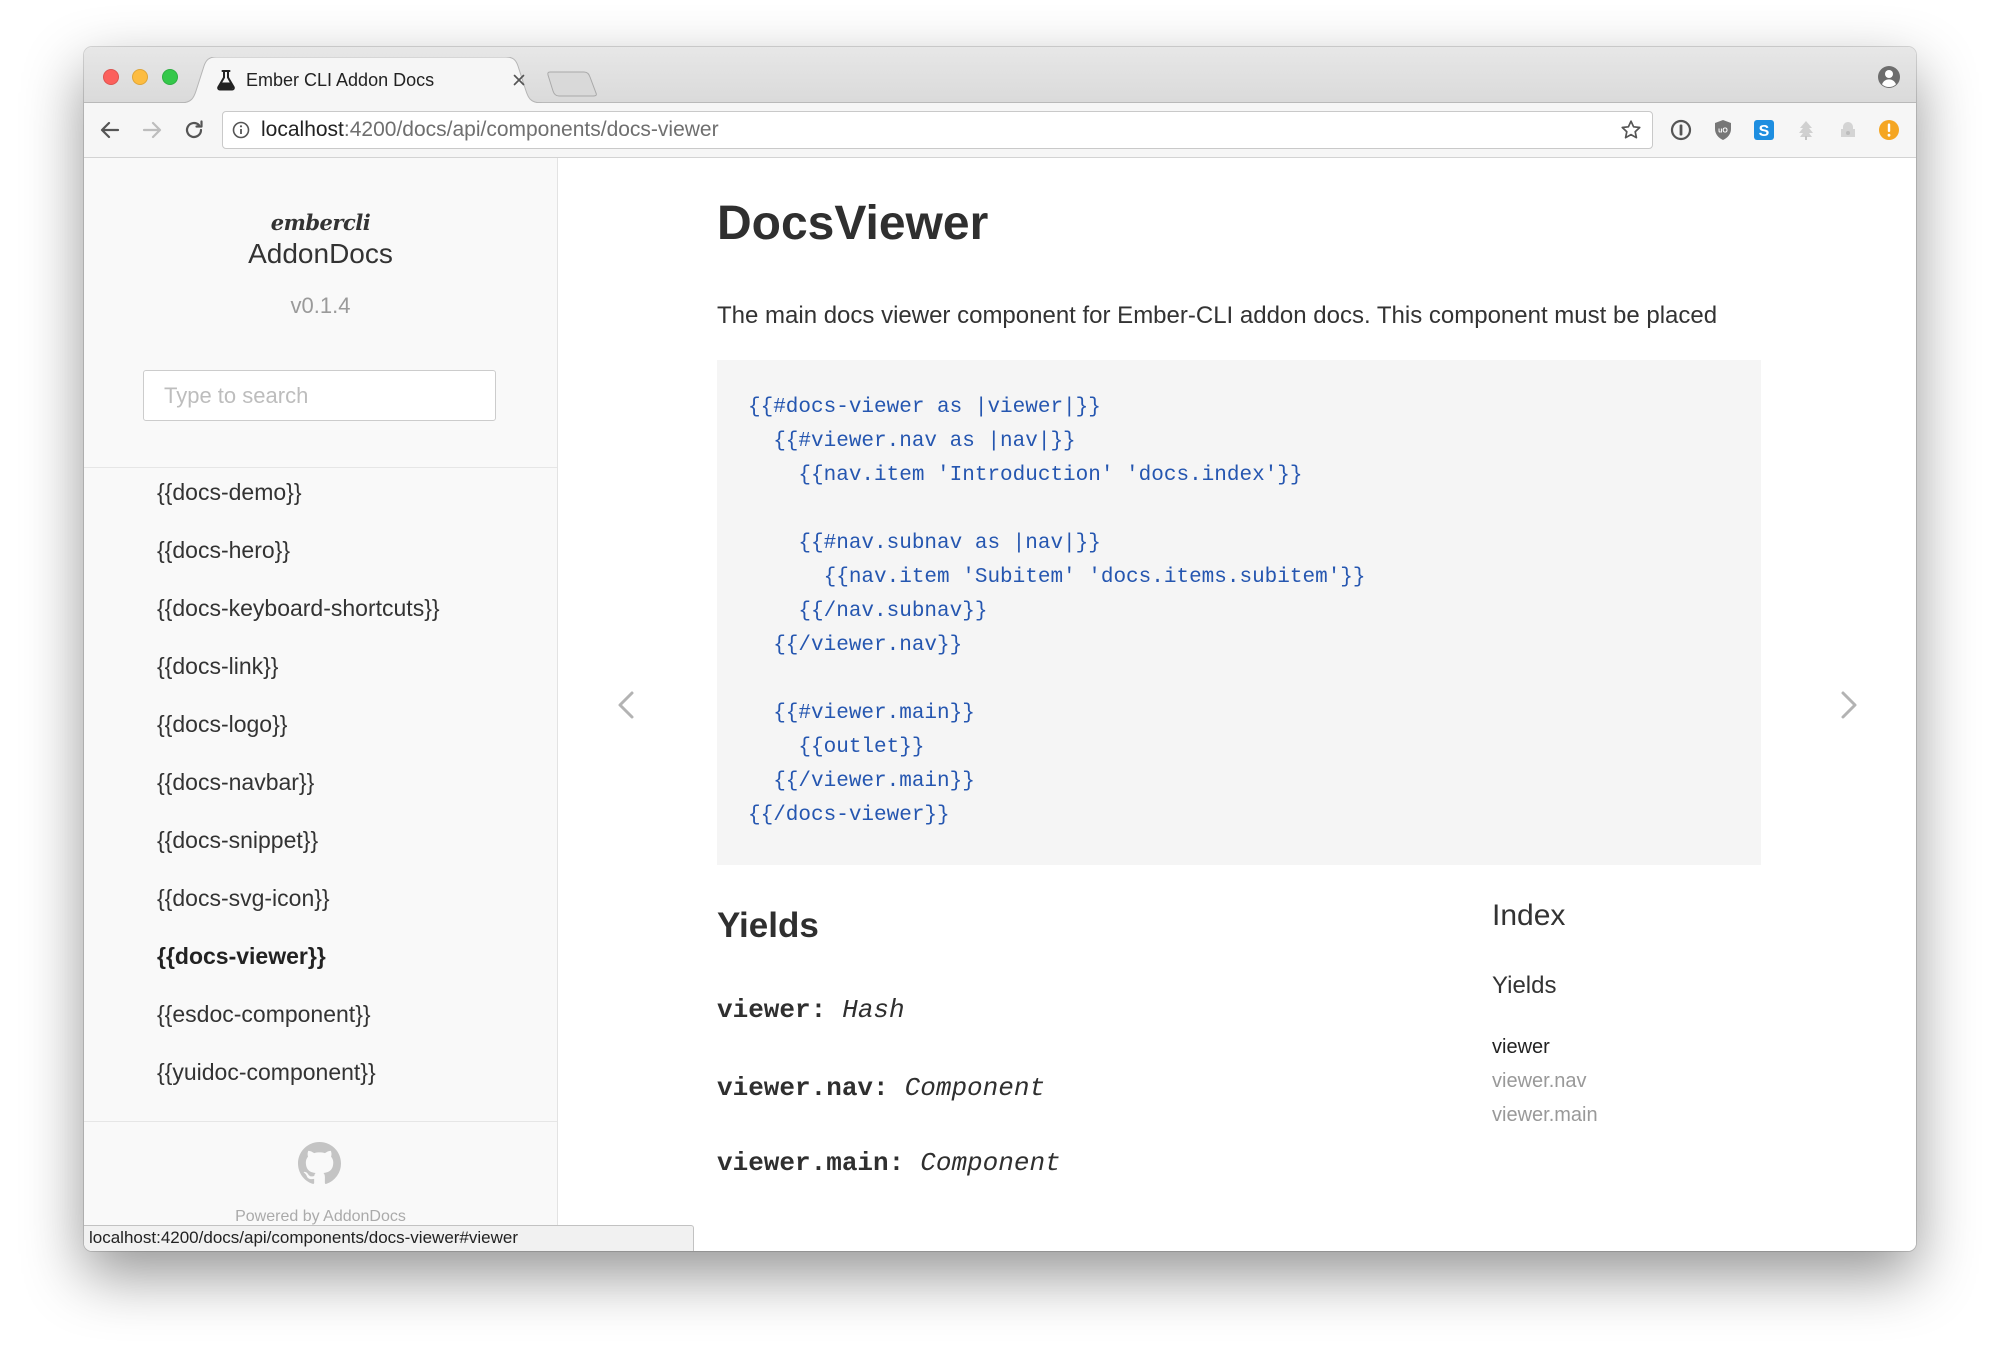  I want to click on code-line: {{#viewer.nav as |nav|}}, so click(912, 441).